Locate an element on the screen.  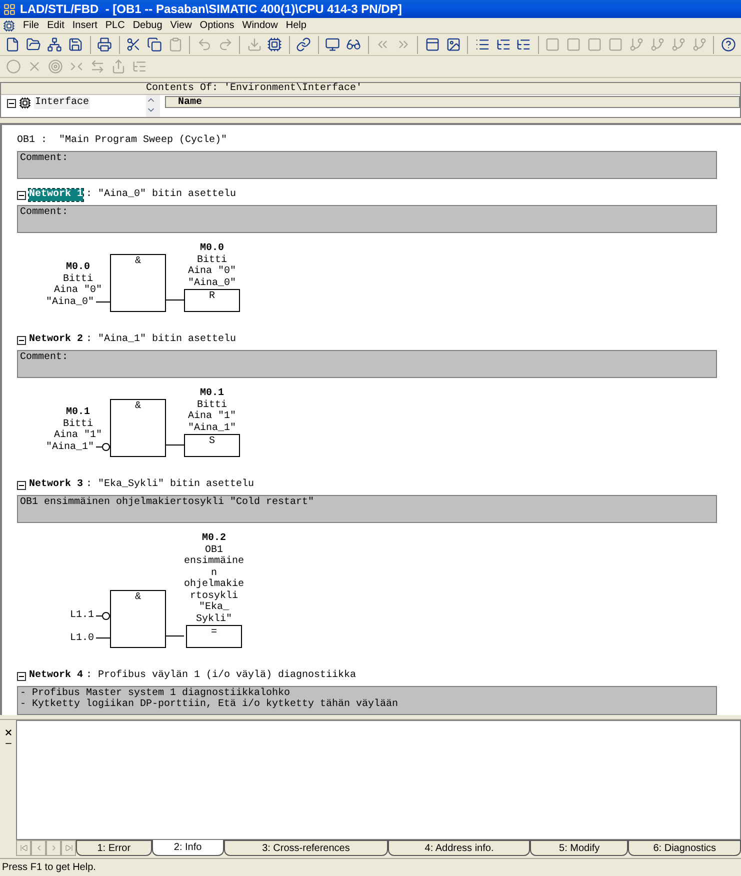
network-title: : Profibus väylän 1 (i/o väylä) diagnostiikka is located at coordinates (221, 676).